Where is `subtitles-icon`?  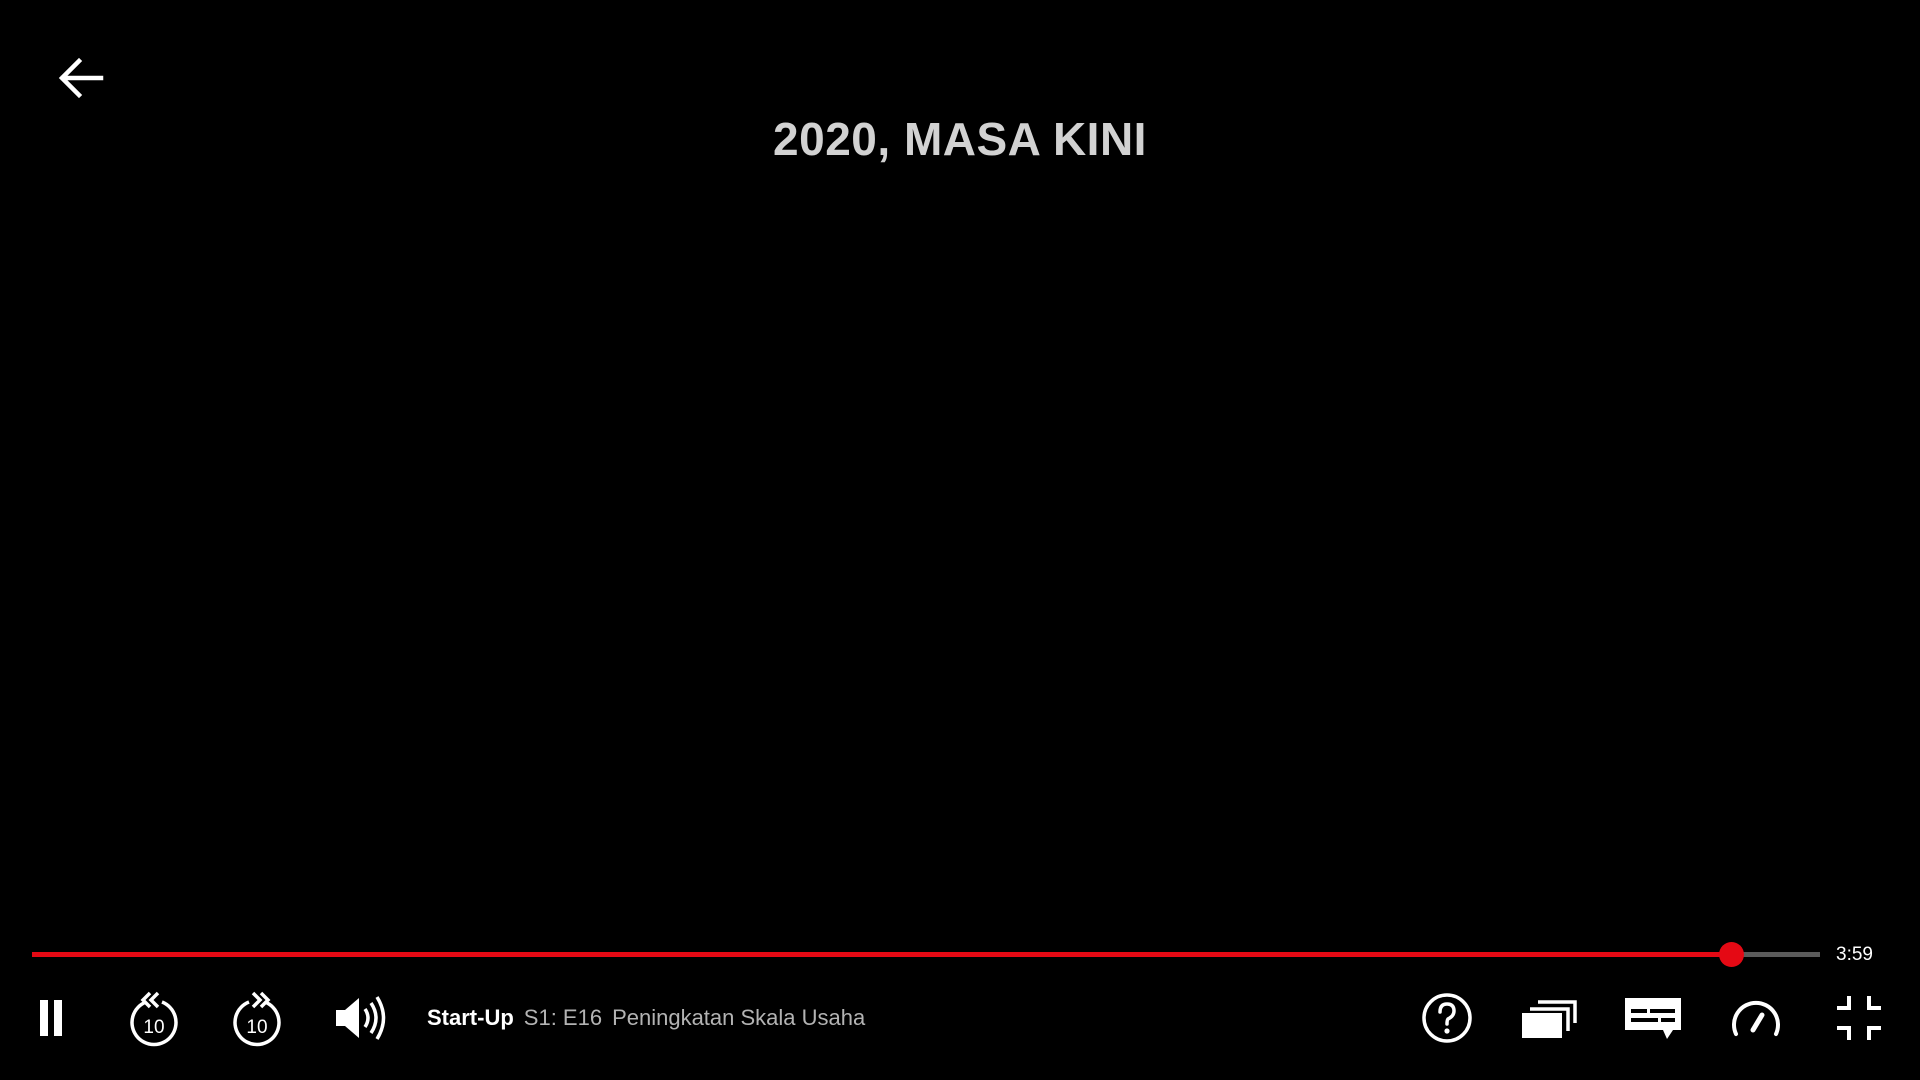
subtitles-icon is located at coordinates (1653, 1018).